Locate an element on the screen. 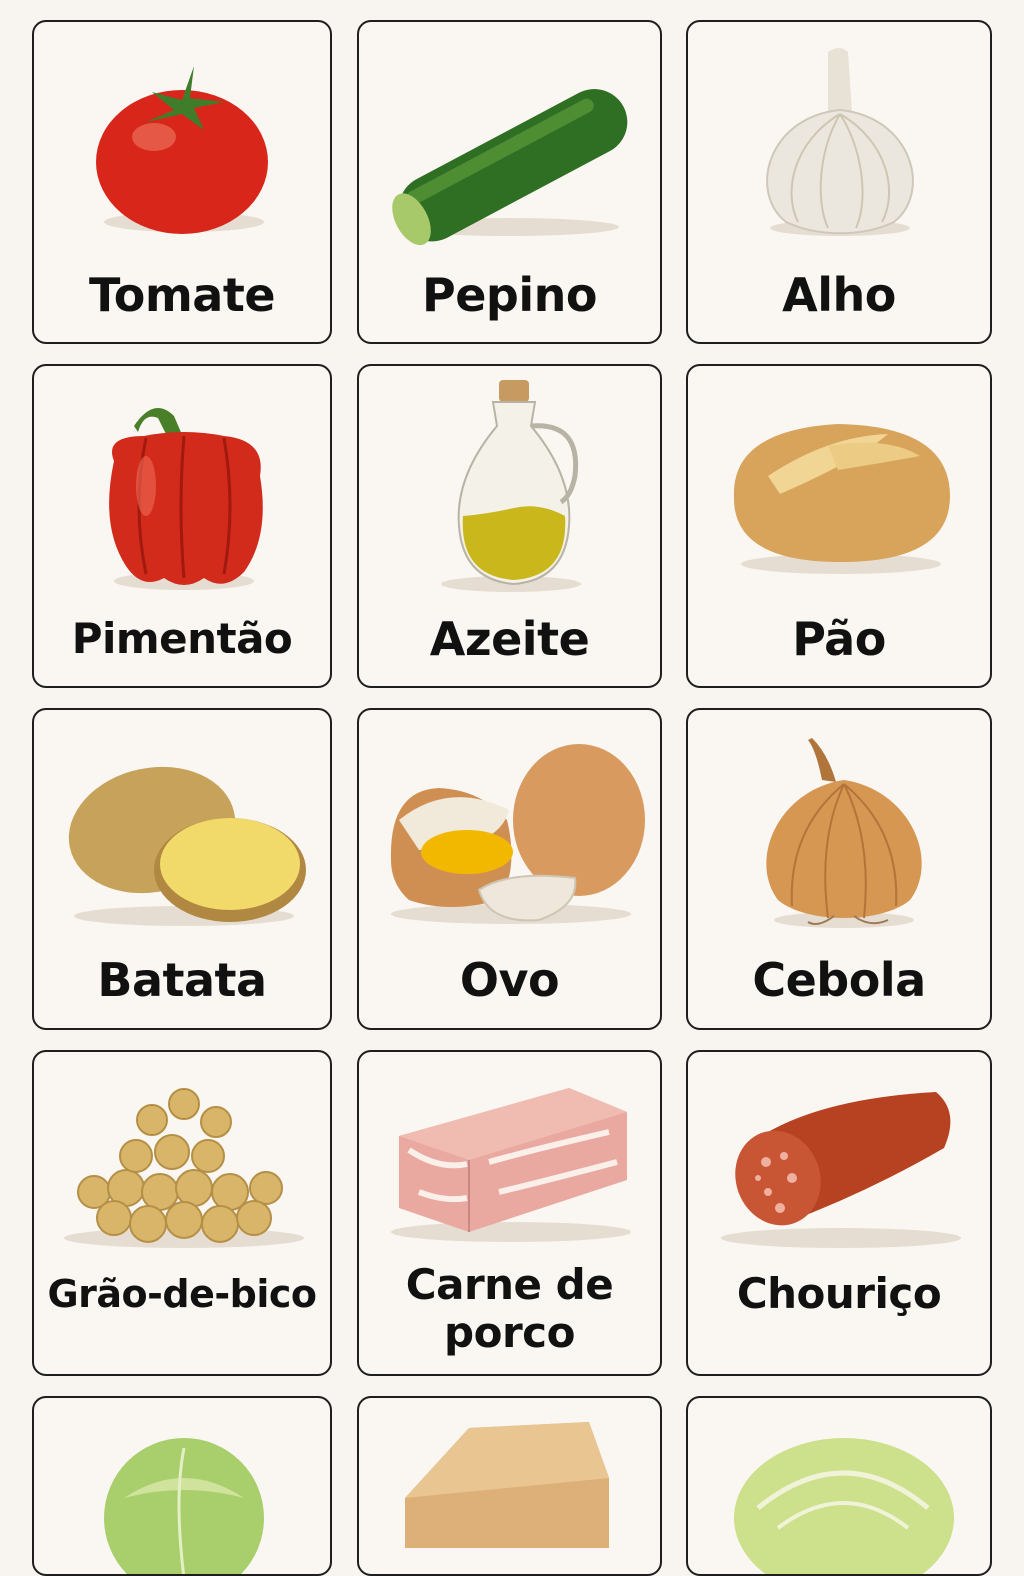 The width and height of the screenshot is (1024, 1576). ingredient-label: Chouriço is located at coordinates (839, 1293).